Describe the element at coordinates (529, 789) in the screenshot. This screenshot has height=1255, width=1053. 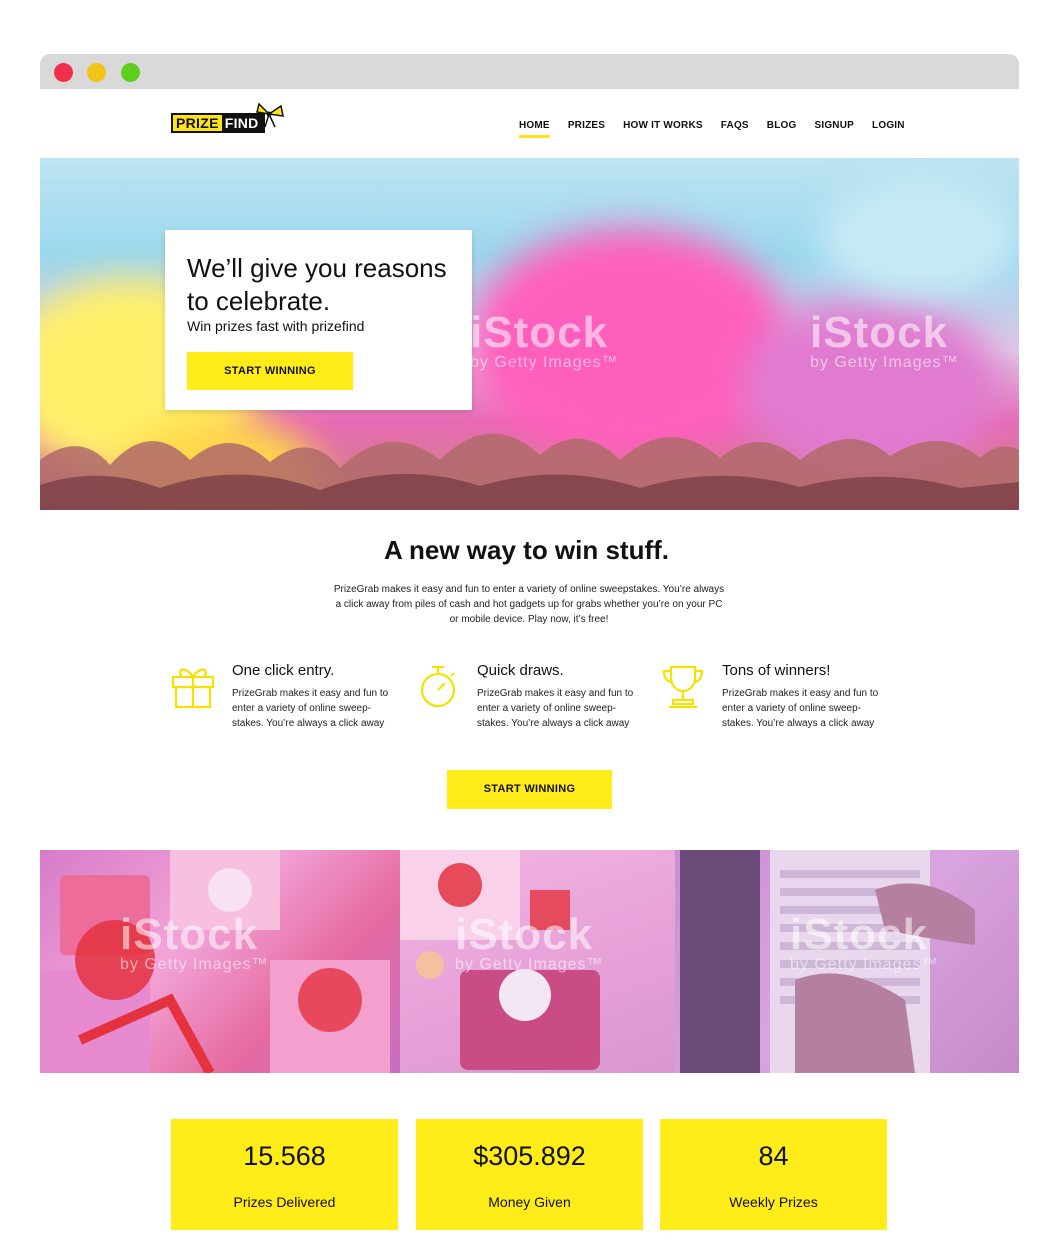
I see `start-winning-button: START WINNING` at that location.